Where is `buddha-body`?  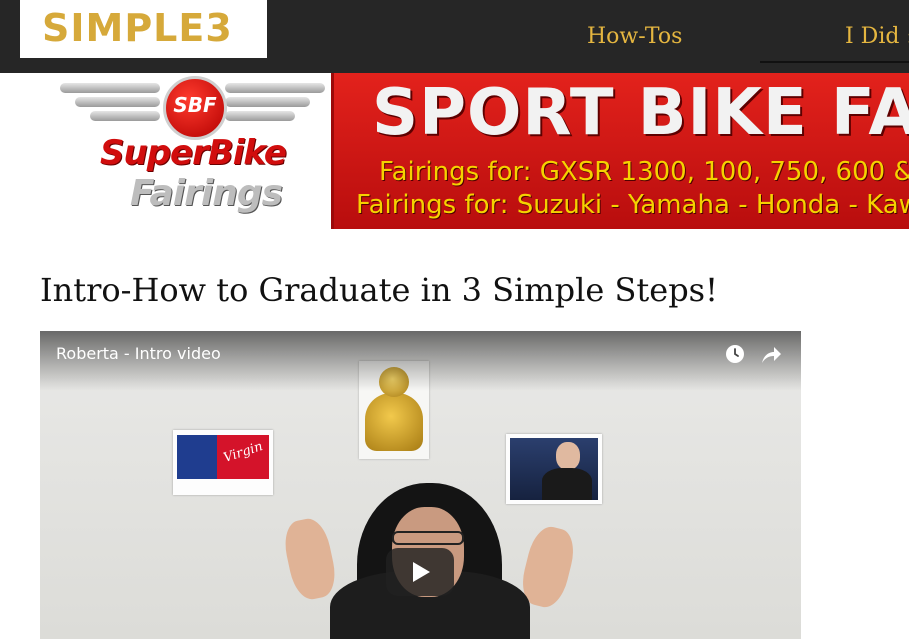
buddha-body is located at coordinates (394, 422).